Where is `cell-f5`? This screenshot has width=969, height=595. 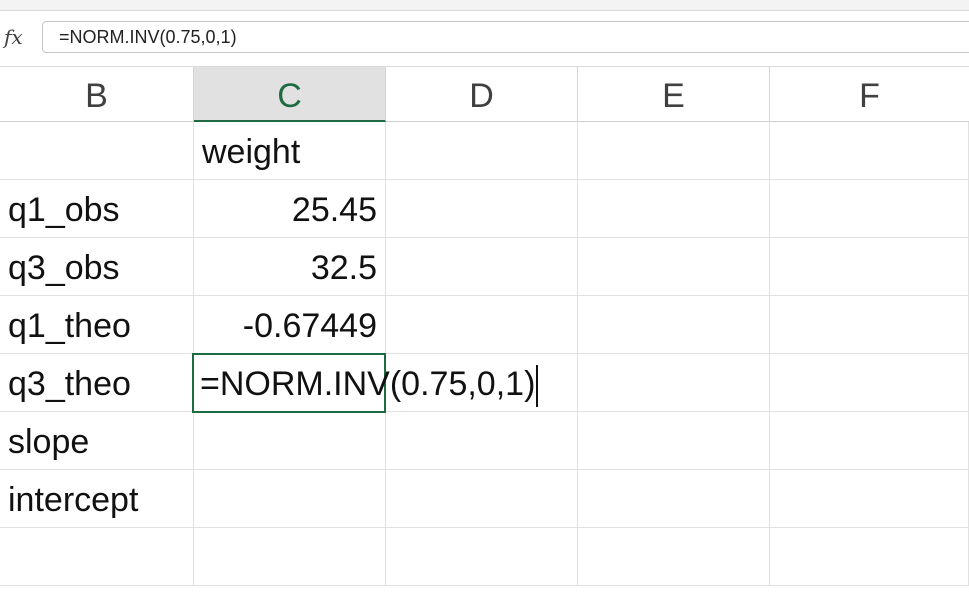
cell-f5 is located at coordinates (869, 383).